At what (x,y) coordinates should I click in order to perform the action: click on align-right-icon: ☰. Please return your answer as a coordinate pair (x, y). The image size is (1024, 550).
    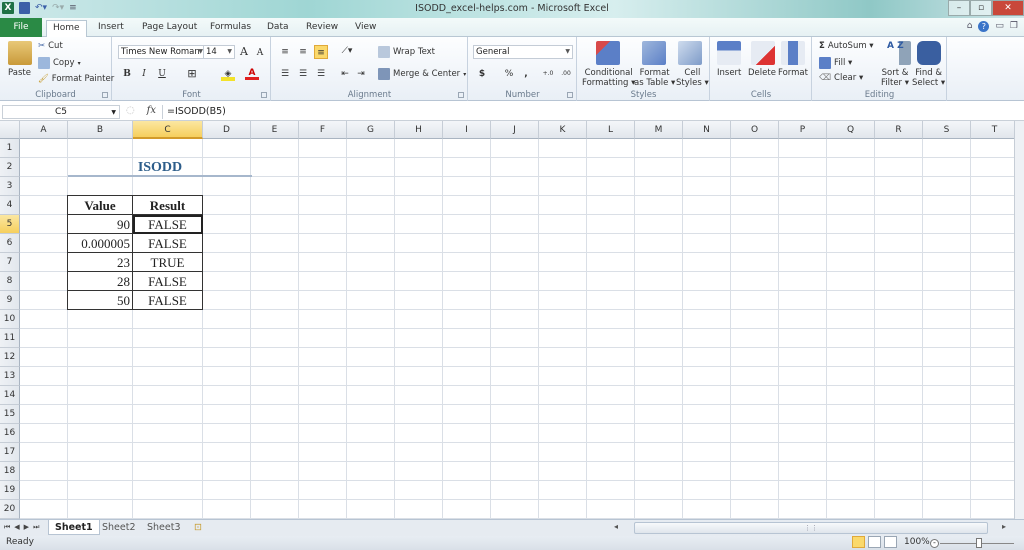
    Looking at the image, I should click on (321, 74).